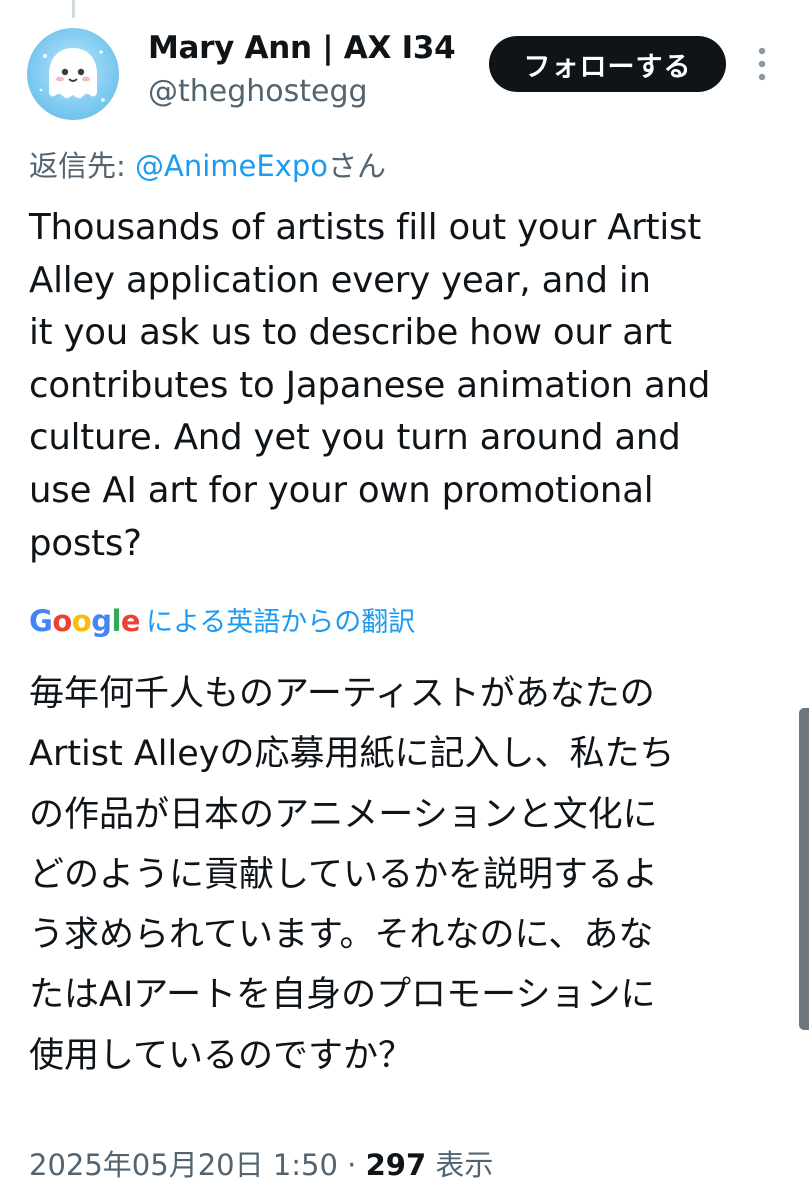 The image size is (809, 1200). Describe the element at coordinates (804, 869) in the screenshot. I see `scrollbar-thumb` at that location.